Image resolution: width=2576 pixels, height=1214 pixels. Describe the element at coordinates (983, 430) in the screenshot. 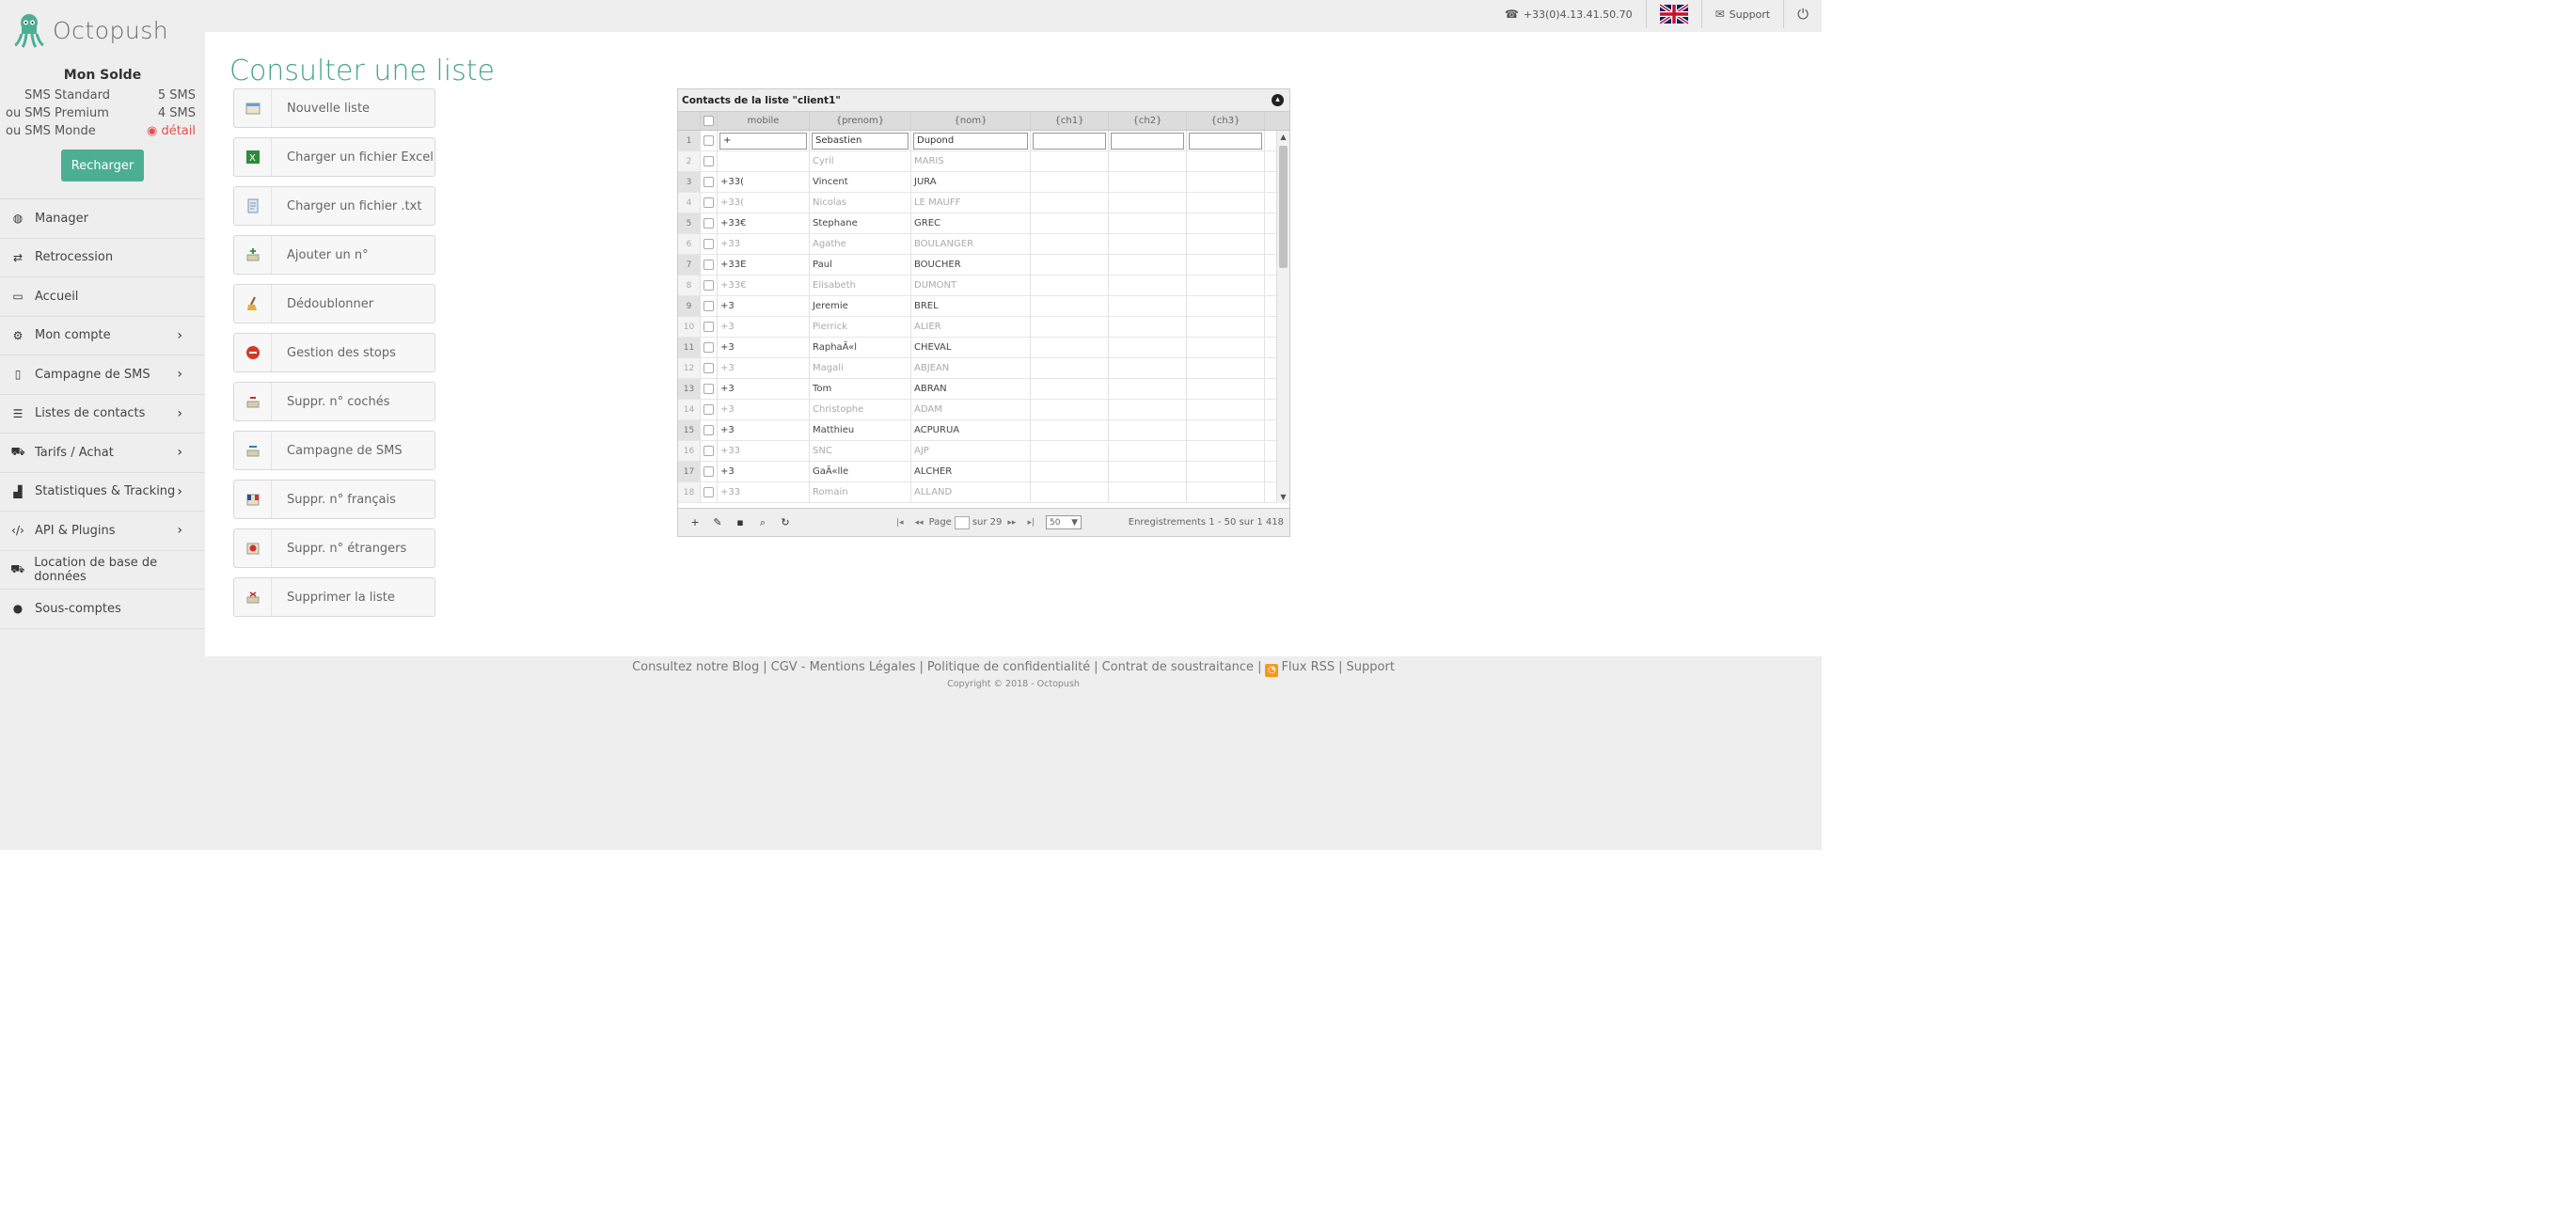

I see `table-row: 15 +3 Matthieu ACPURUA` at that location.